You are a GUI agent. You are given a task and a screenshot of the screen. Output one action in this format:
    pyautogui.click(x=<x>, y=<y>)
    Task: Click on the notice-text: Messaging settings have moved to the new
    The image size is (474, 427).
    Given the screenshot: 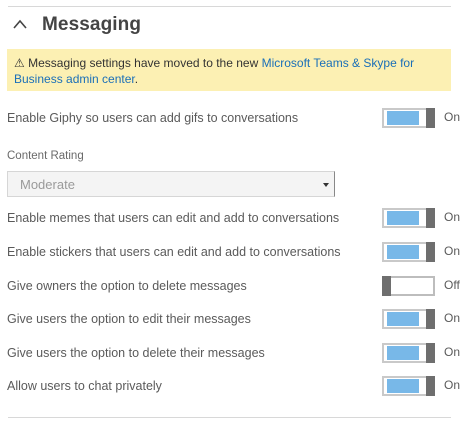 What is the action you would take?
    pyautogui.click(x=145, y=63)
    